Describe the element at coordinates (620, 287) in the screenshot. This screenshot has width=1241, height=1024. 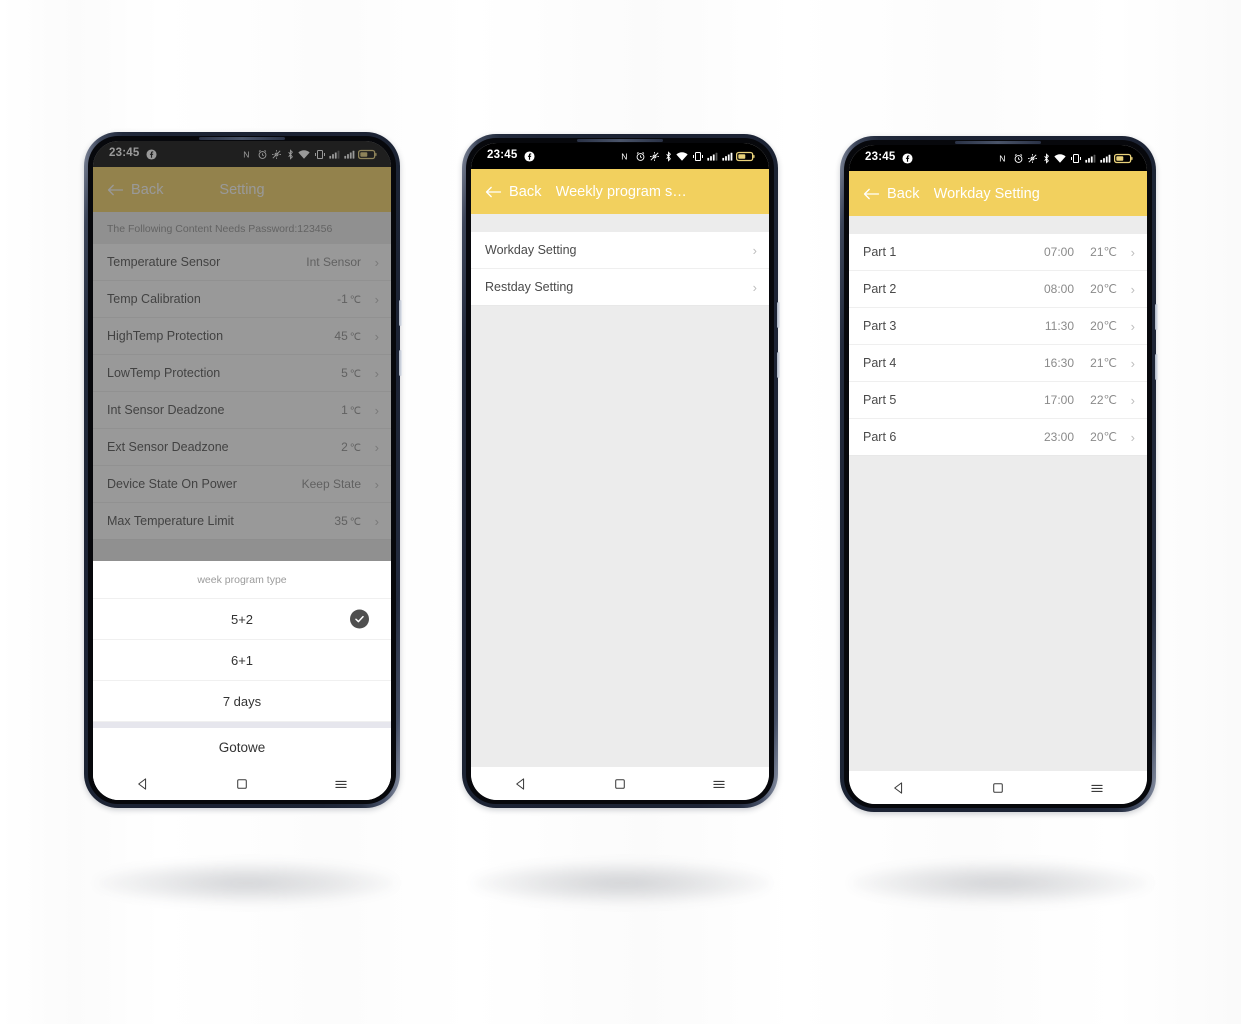
I see `settings-row: Restday Setting ›` at that location.